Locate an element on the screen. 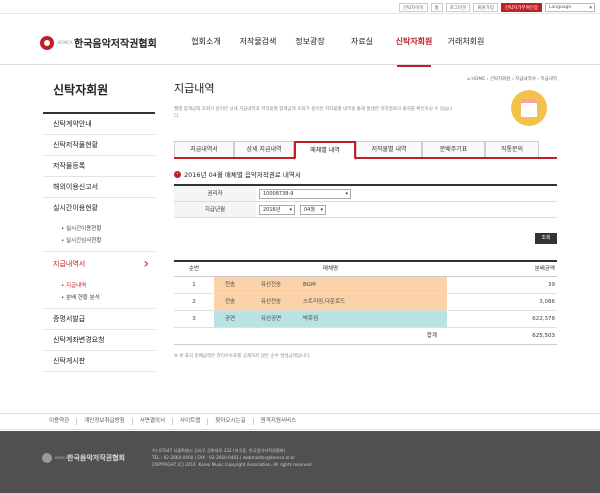 Image resolution: width=600 pixels, height=493 pixels. col-amount: 분배금액 is located at coordinates (544, 269).